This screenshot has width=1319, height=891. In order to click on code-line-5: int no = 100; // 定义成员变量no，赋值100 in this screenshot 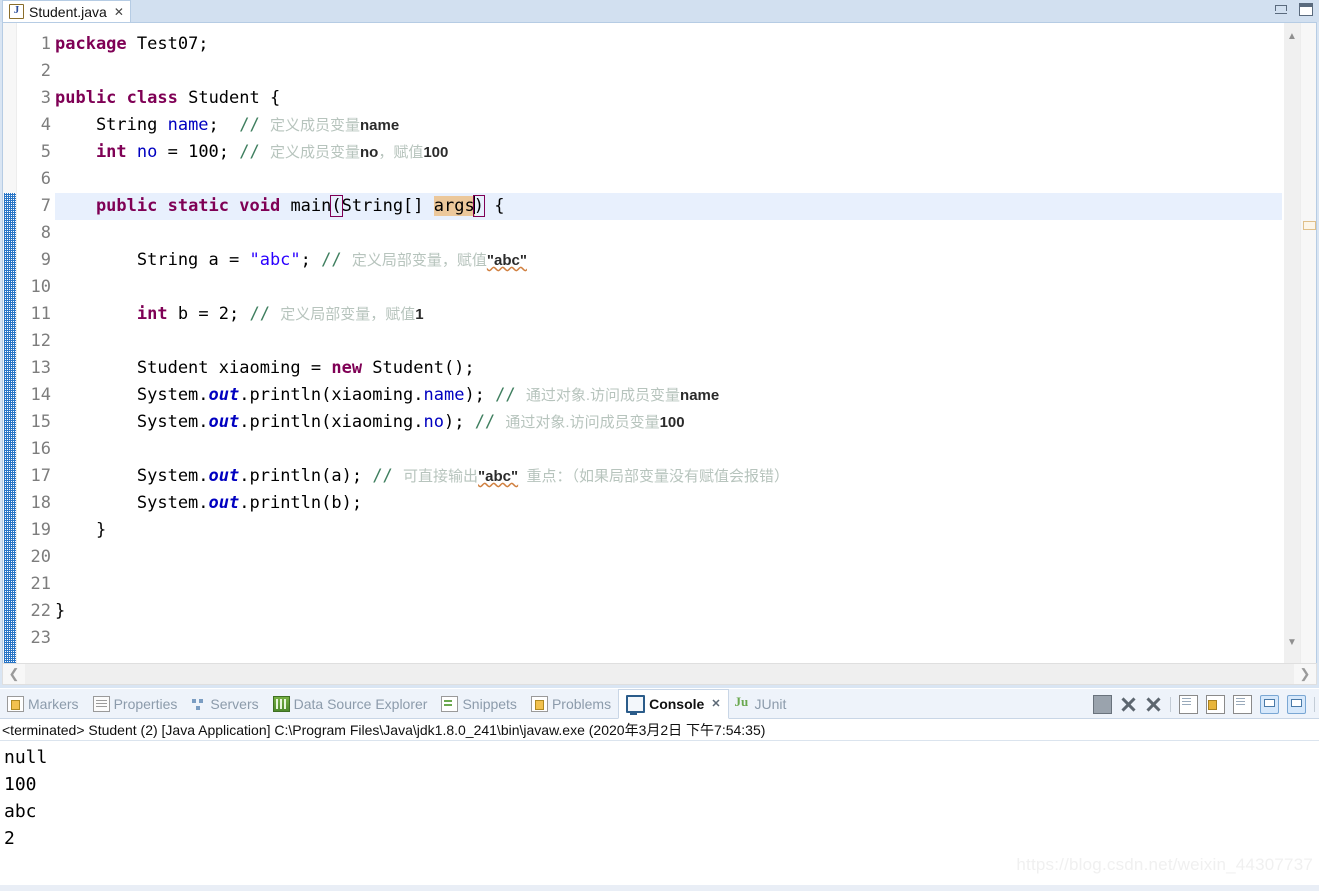, I will do `click(668, 152)`.